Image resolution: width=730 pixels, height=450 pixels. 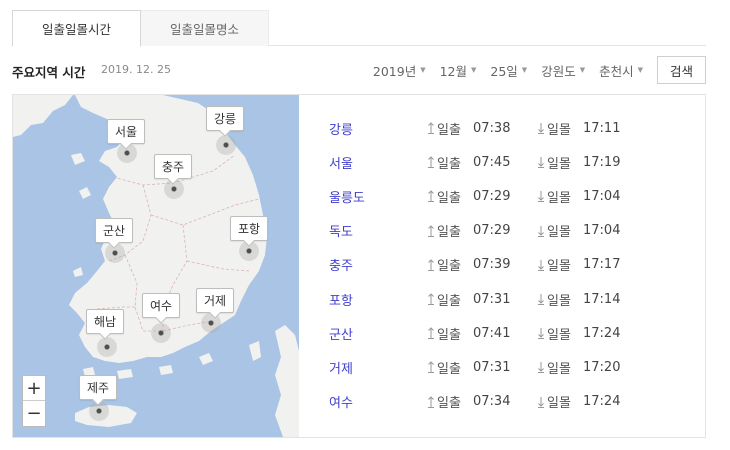 What do you see at coordinates (205, 28) in the screenshot?
I see `tab-sunrise-sunset-spots: 일출일몰명소` at bounding box center [205, 28].